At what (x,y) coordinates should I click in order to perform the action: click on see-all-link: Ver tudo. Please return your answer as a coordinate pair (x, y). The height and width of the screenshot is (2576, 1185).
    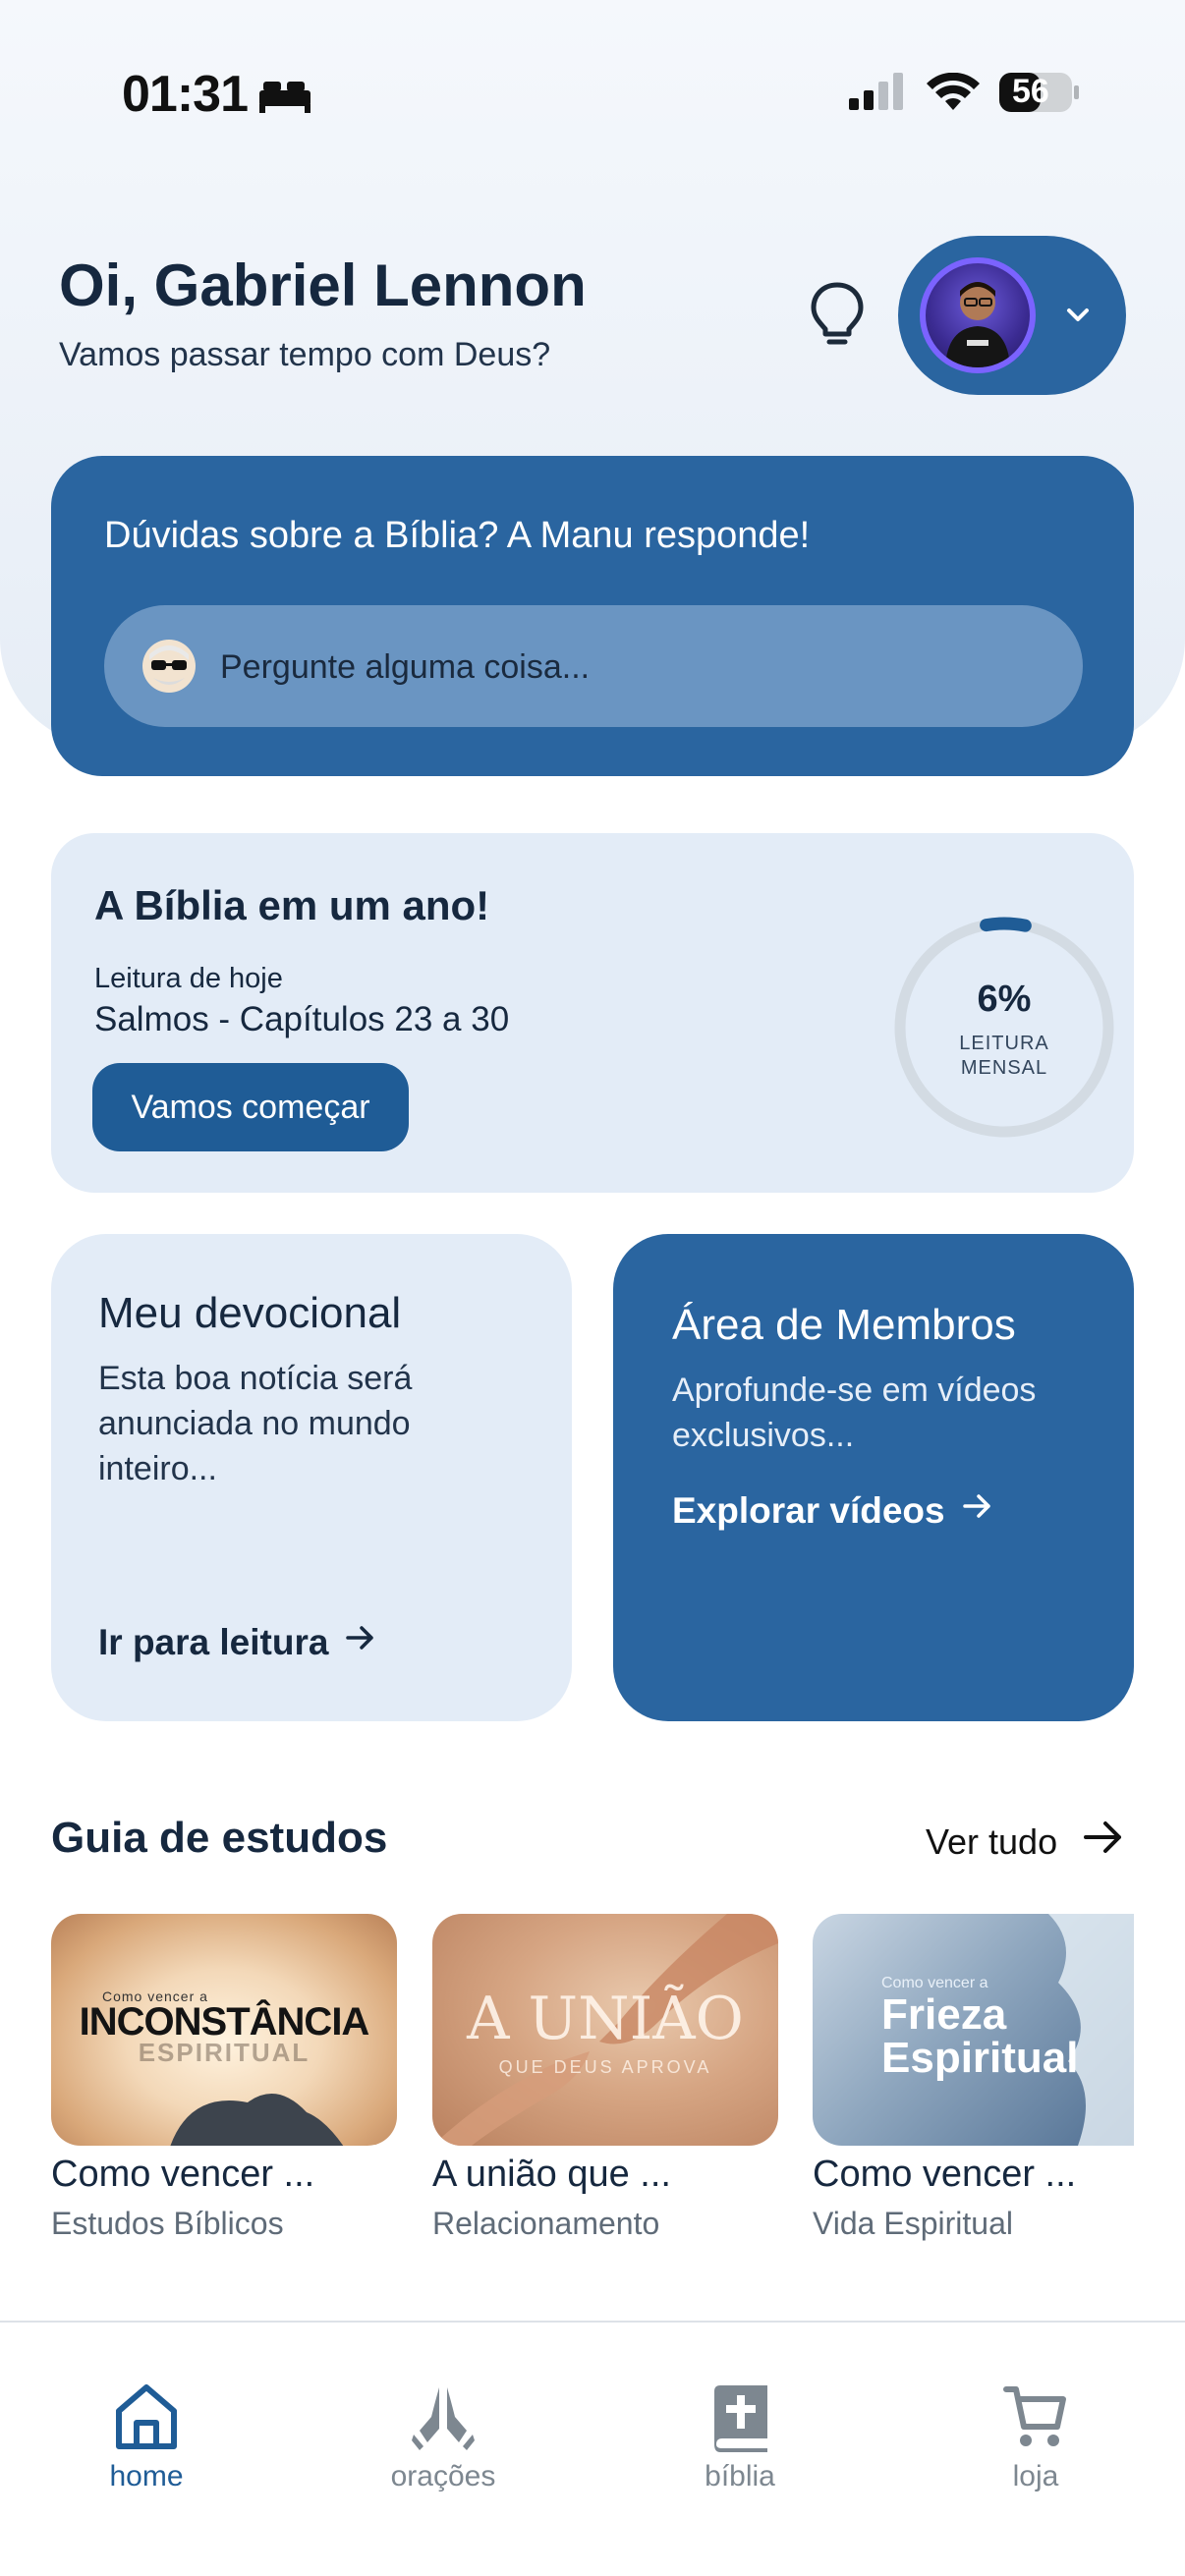
    Looking at the image, I should click on (1025, 1842).